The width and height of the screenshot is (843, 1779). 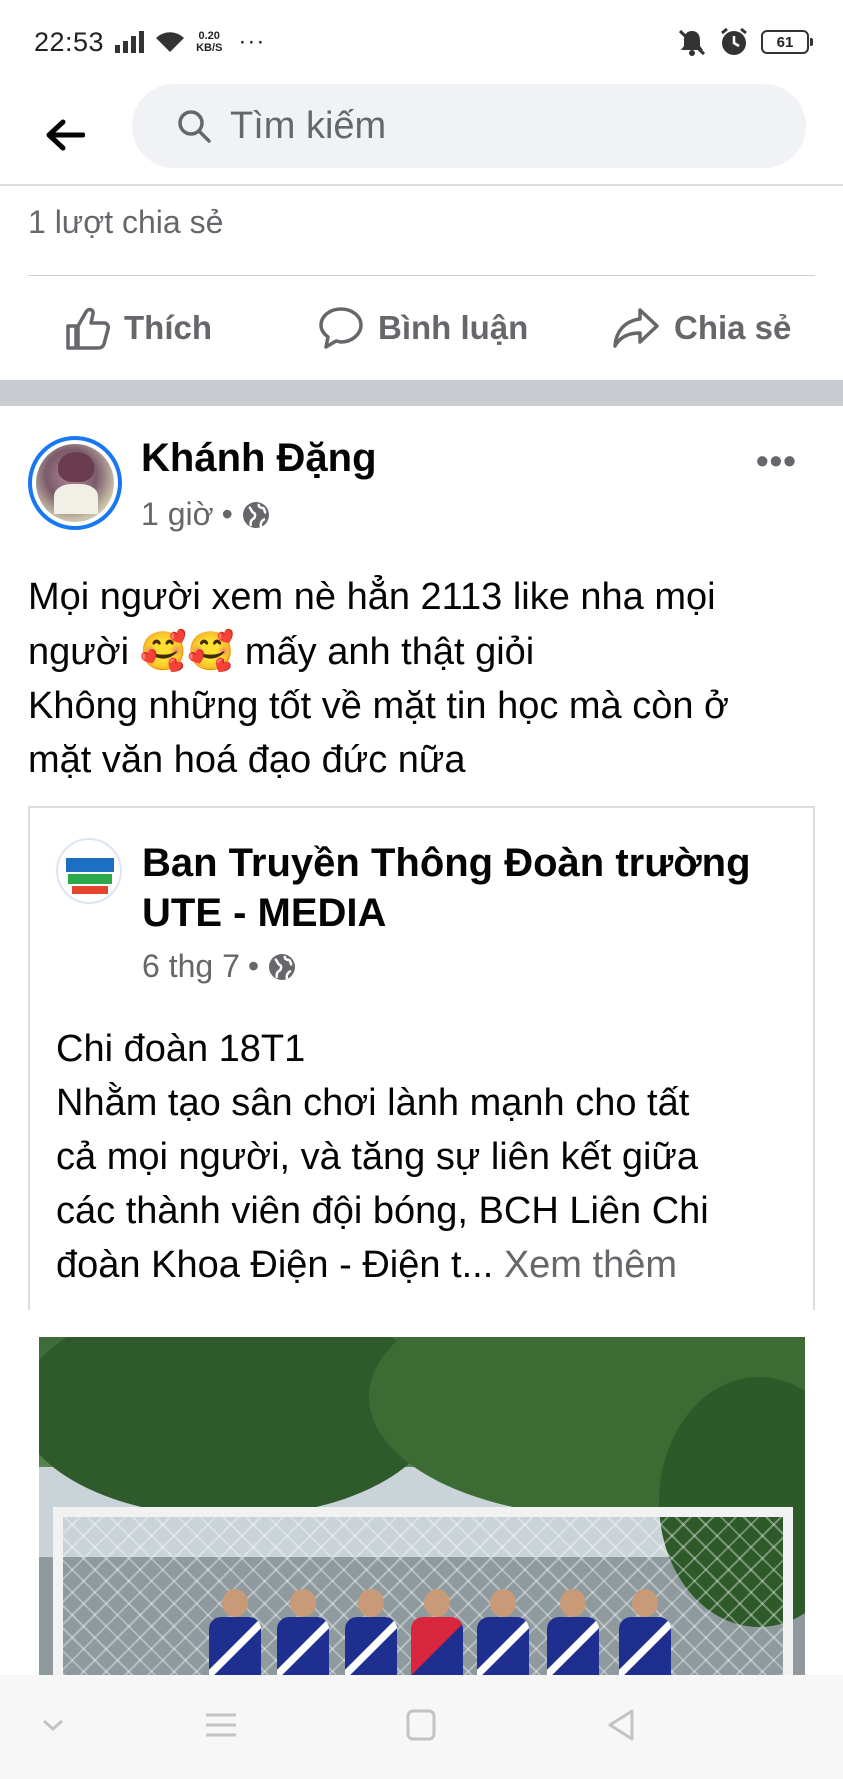 What do you see at coordinates (734, 41) in the screenshot?
I see `alarm-icon` at bounding box center [734, 41].